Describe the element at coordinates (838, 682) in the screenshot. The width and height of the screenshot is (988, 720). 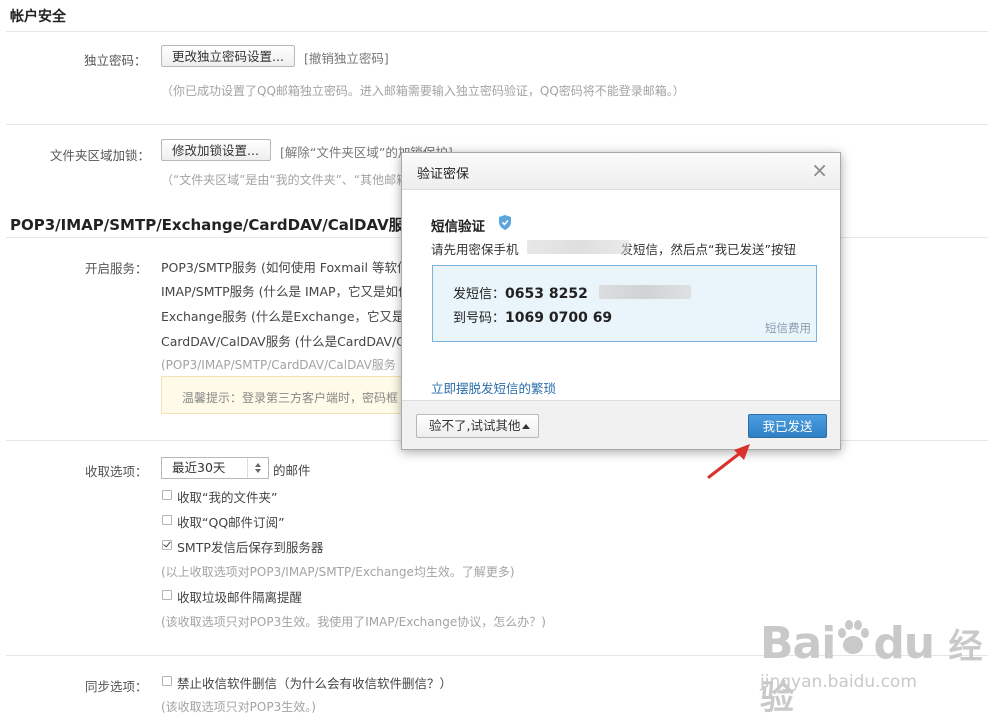
I see `watermark-url: jingyan.baidu.com` at that location.